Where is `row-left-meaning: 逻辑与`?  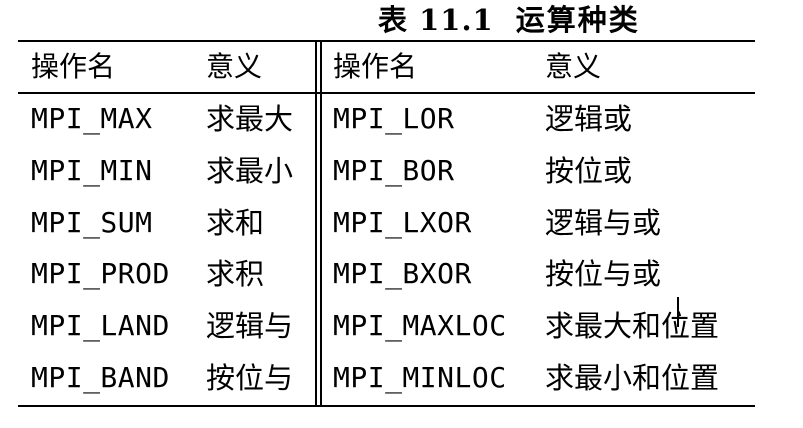 row-left-meaning: 逻辑与 is located at coordinates (250, 326).